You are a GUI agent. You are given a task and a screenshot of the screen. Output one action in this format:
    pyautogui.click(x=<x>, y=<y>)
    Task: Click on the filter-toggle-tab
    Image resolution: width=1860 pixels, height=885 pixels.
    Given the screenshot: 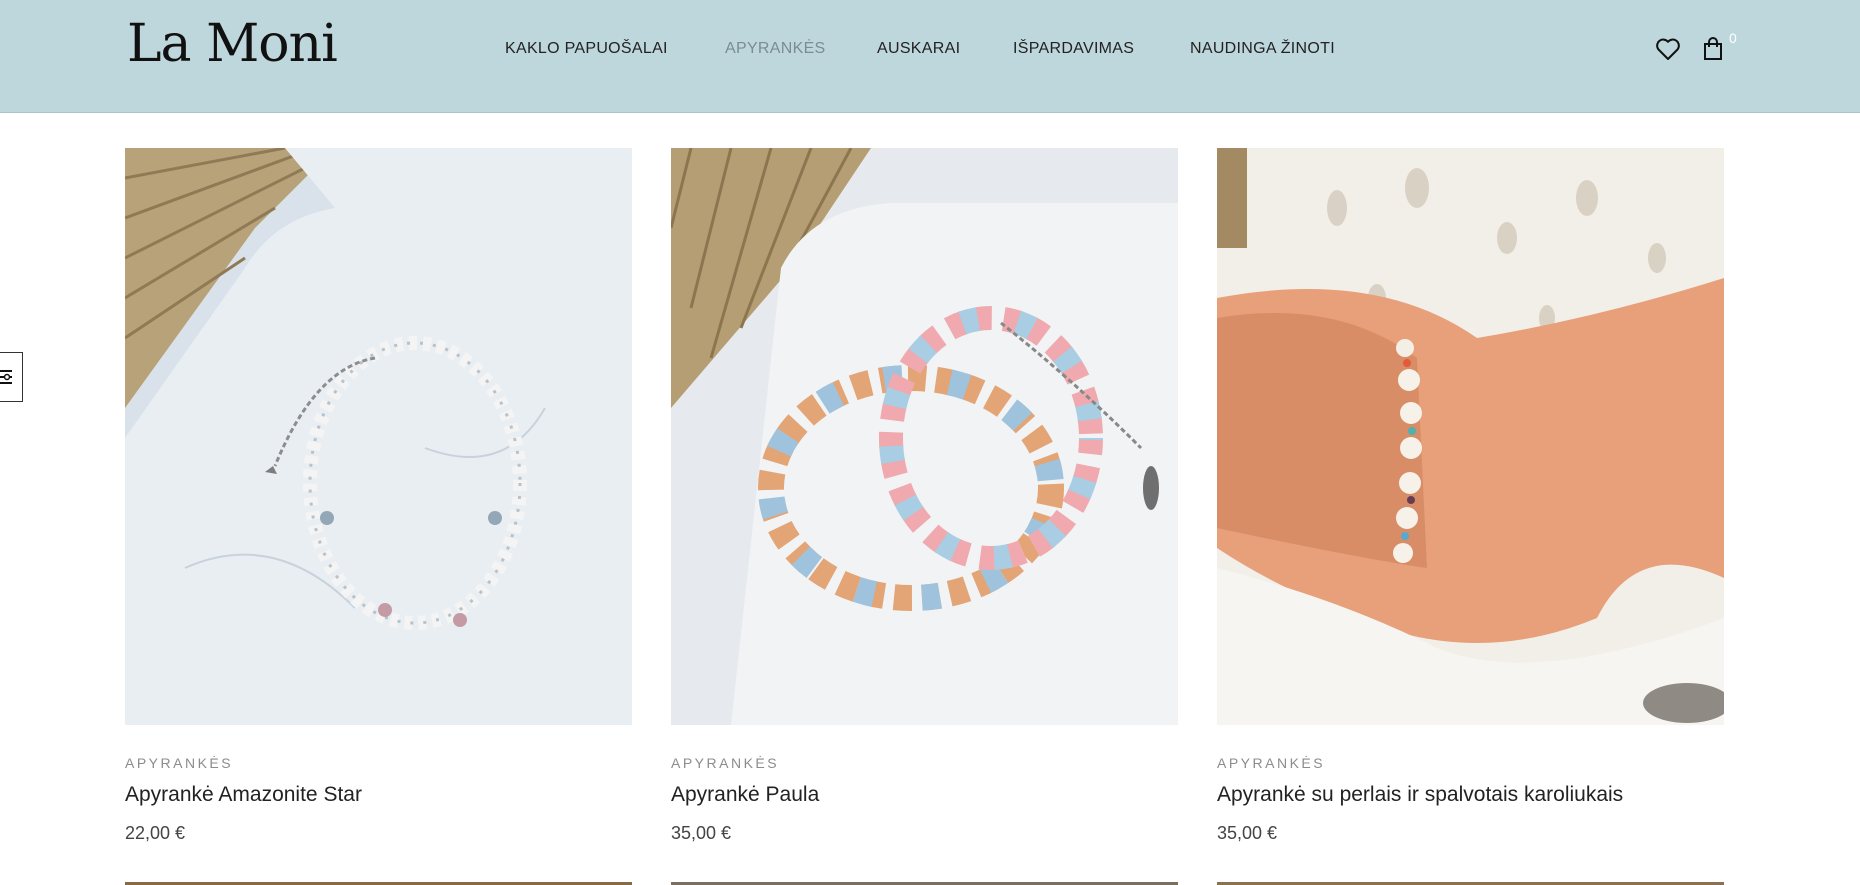 What is the action you would take?
    pyautogui.click(x=11, y=377)
    